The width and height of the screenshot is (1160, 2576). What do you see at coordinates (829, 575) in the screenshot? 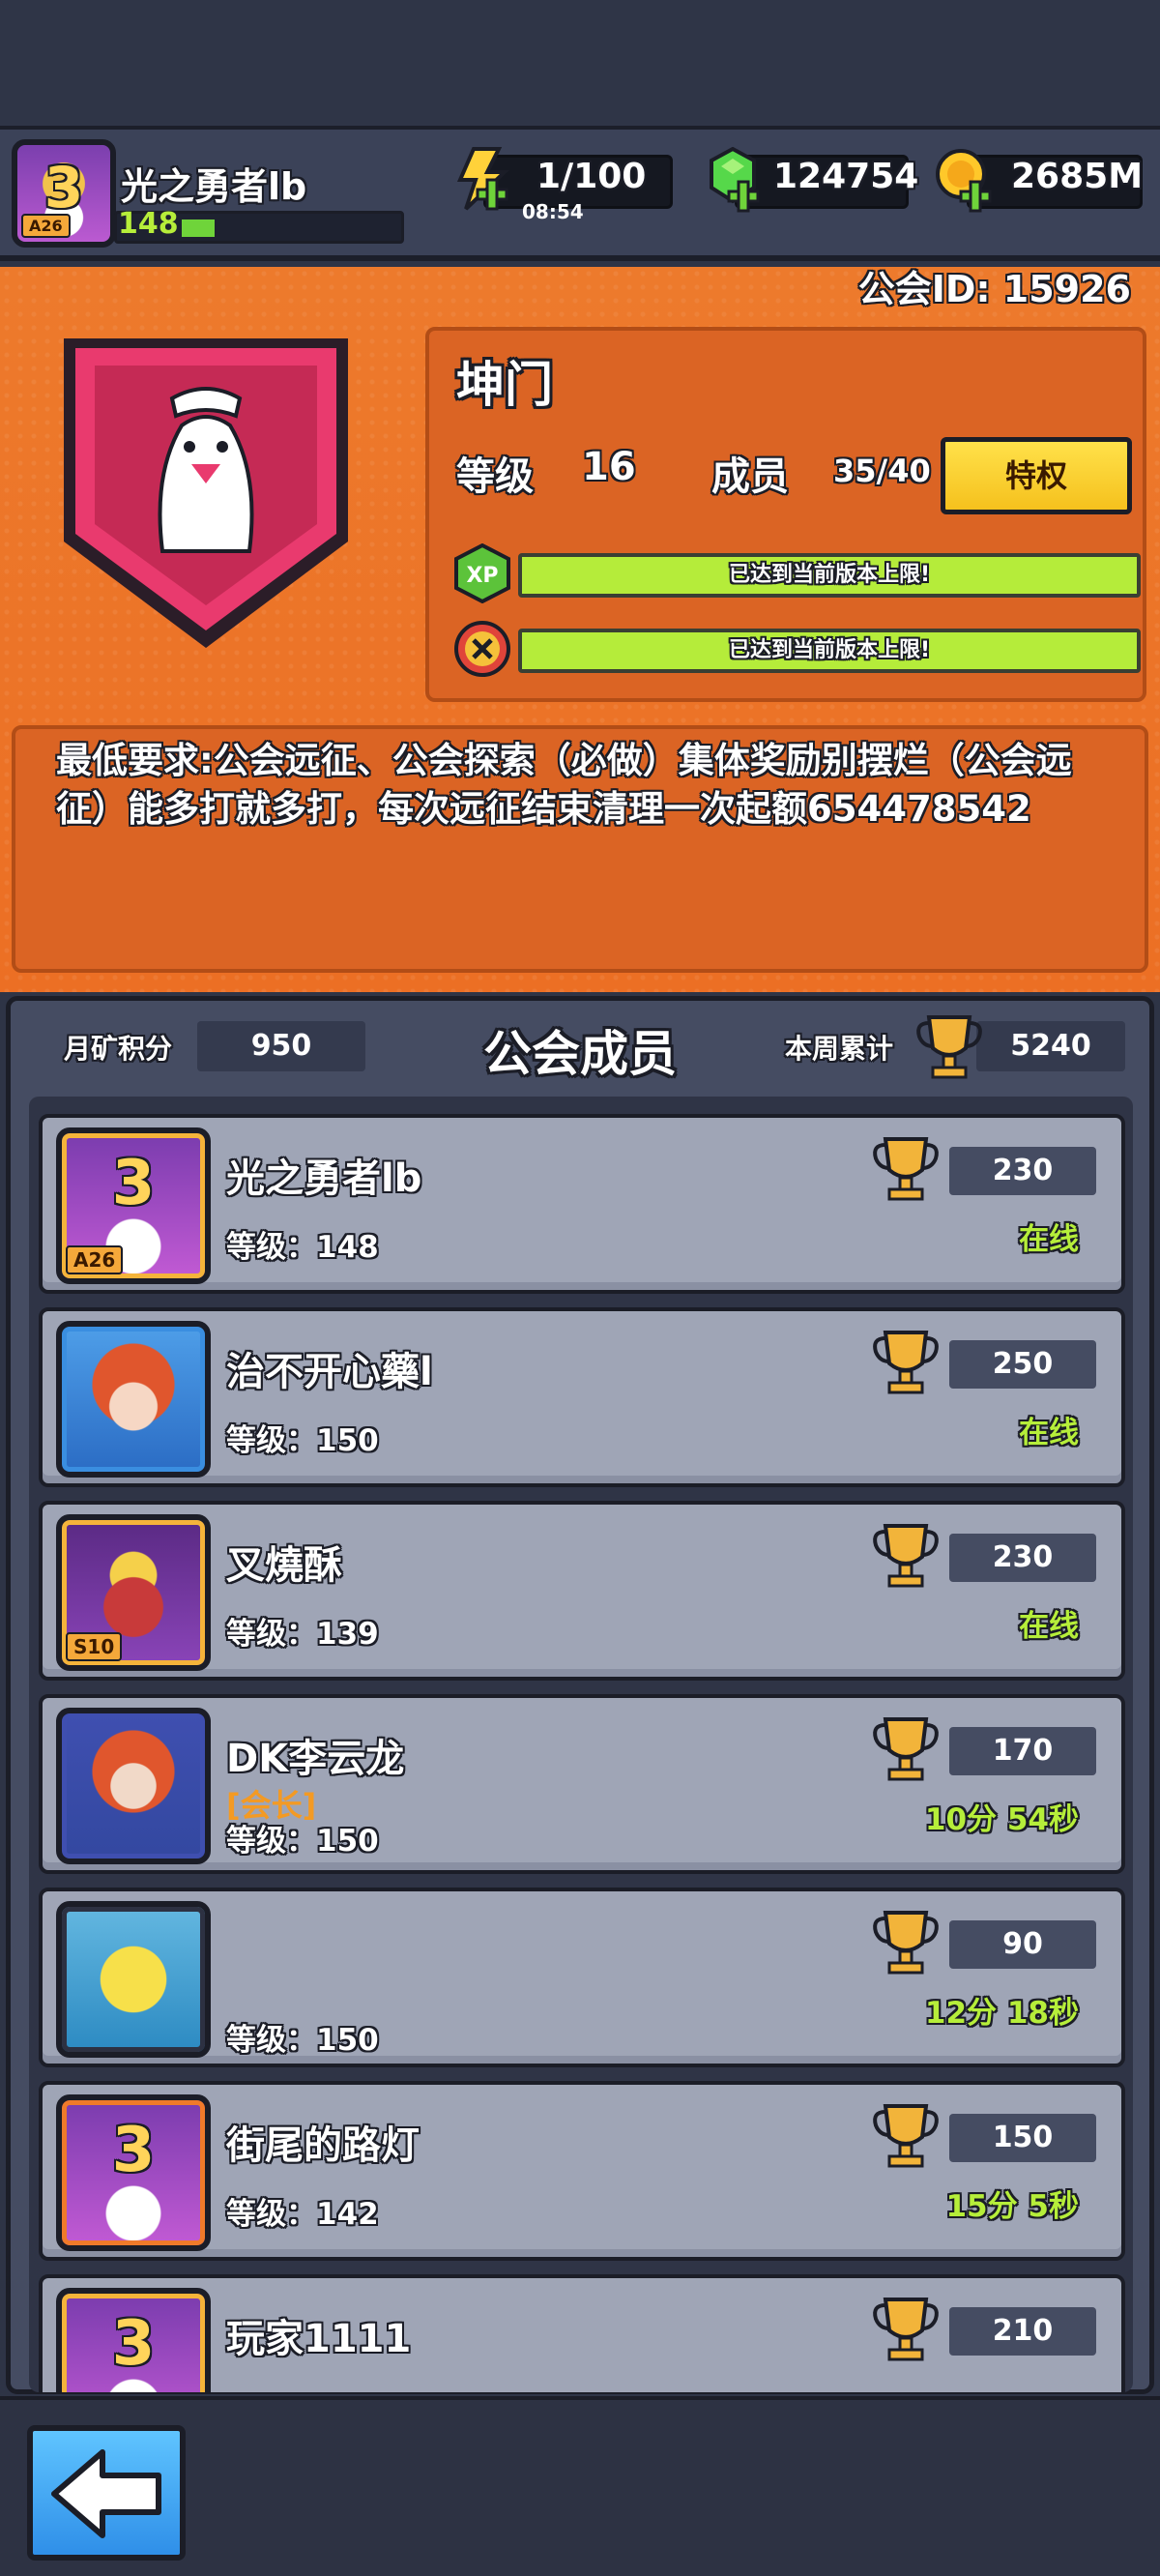
I see `guild-xp-progress: 已达到当前版本上限!` at bounding box center [829, 575].